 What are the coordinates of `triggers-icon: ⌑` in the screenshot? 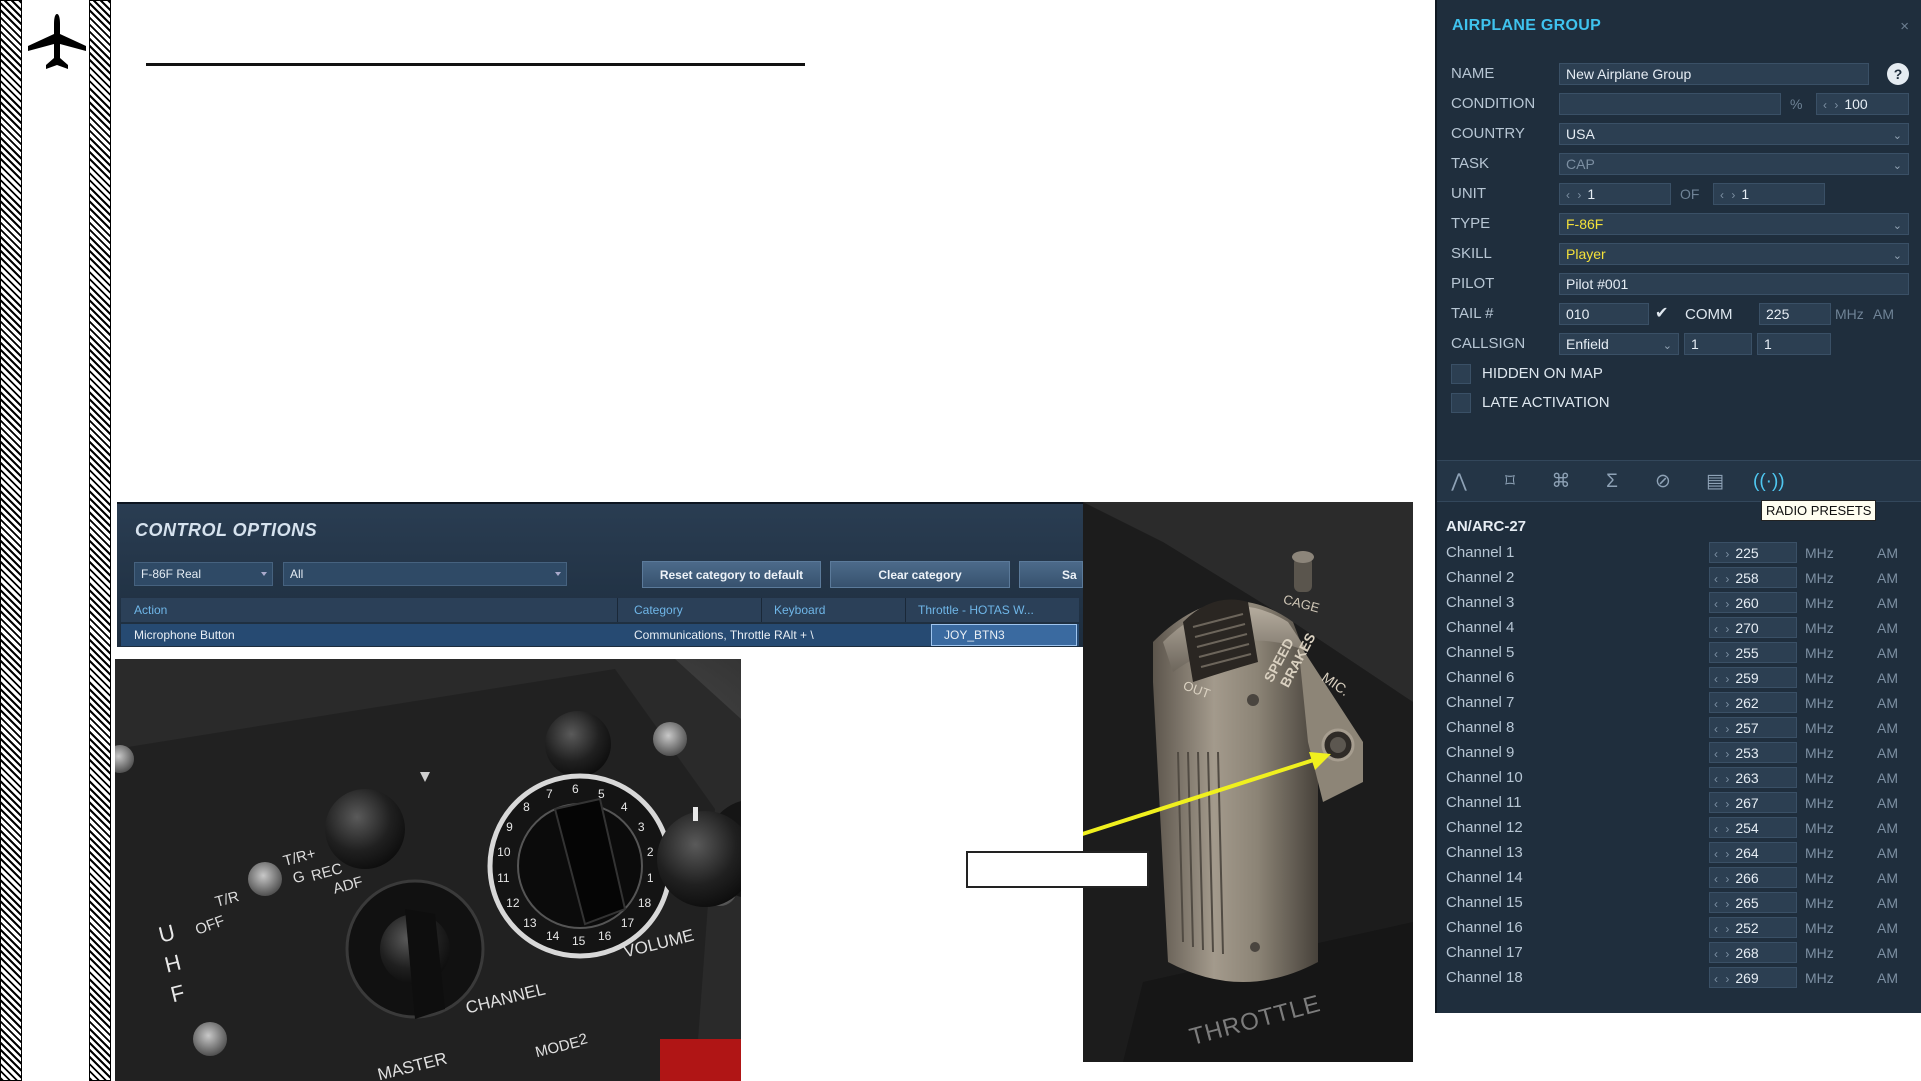 It's located at (1510, 482).